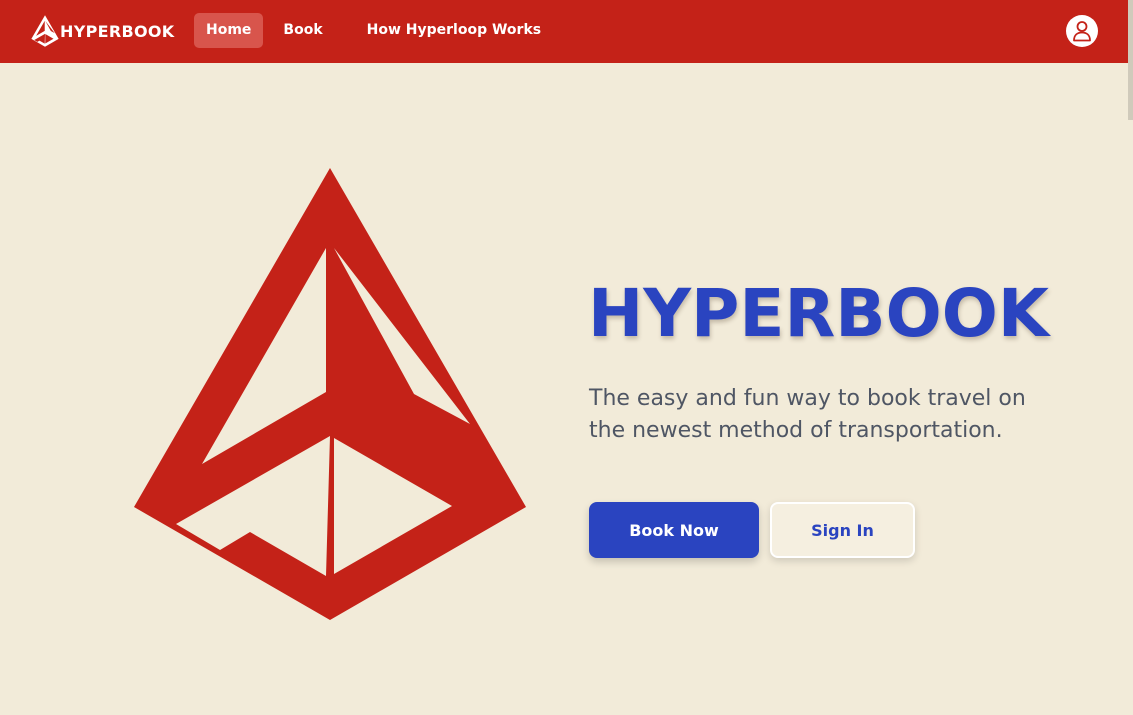 The width and height of the screenshot is (1133, 715). I want to click on top-navbar: HYPERBOOK Home Book How Hyperloop Works, so click(566, 31).